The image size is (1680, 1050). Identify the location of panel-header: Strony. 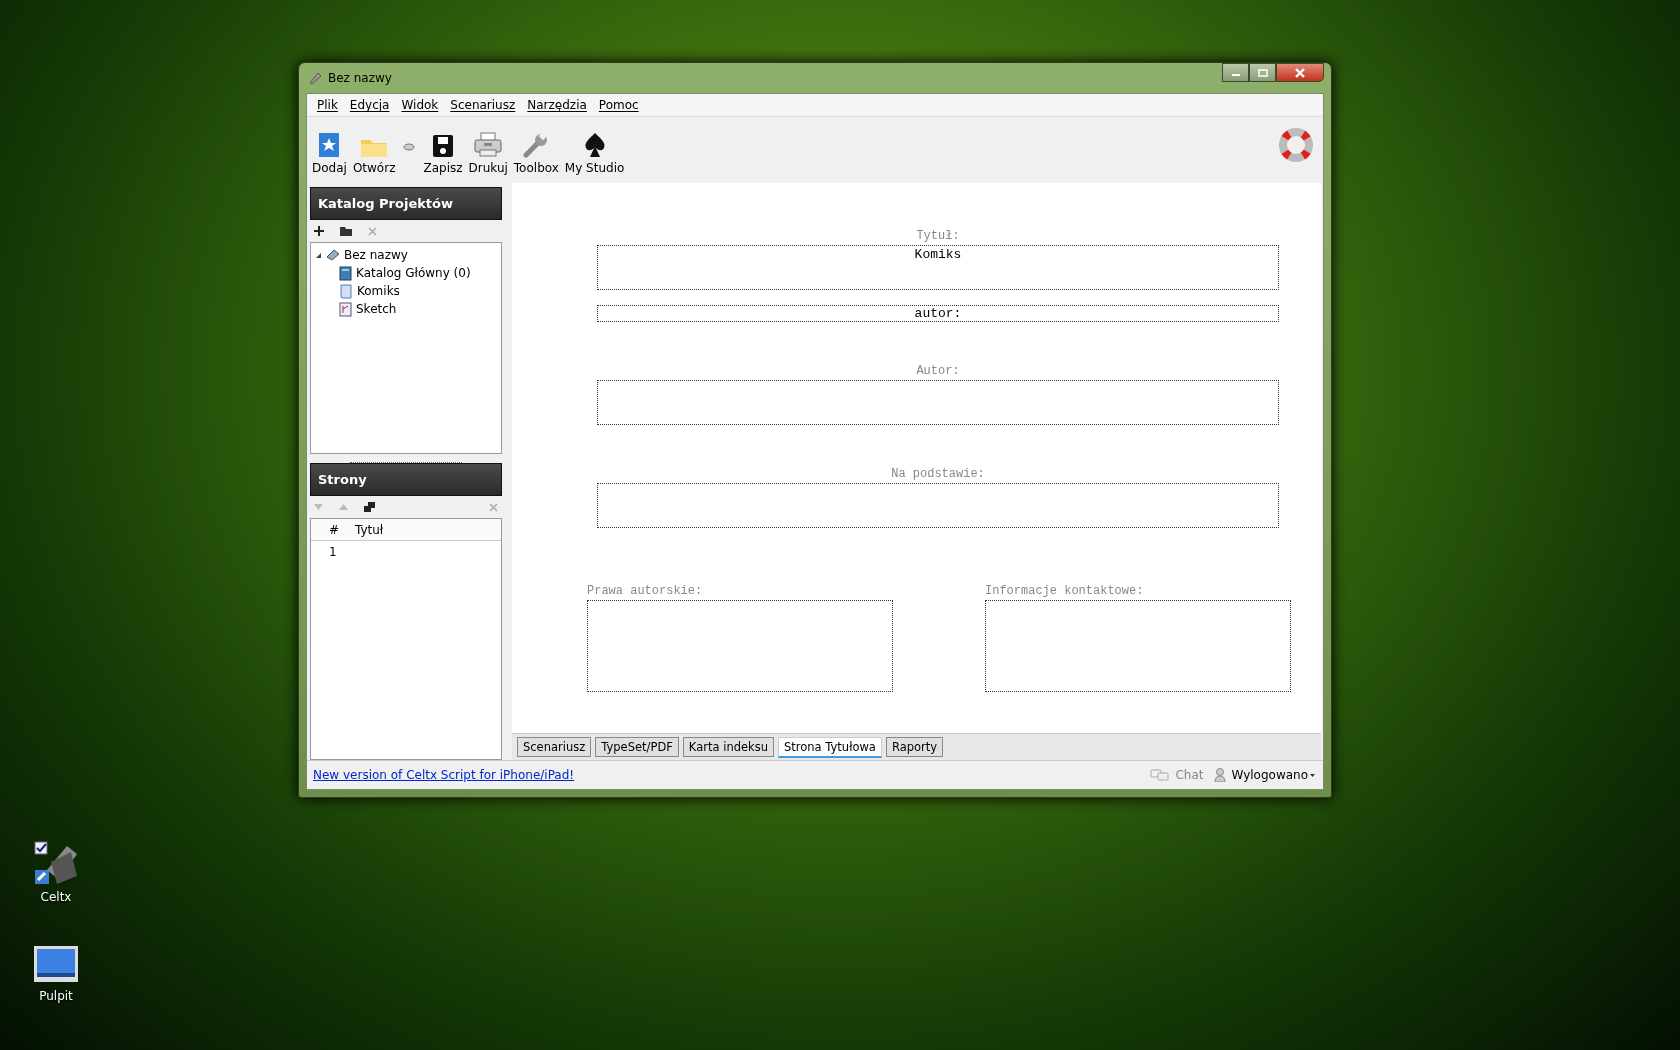
(406, 479).